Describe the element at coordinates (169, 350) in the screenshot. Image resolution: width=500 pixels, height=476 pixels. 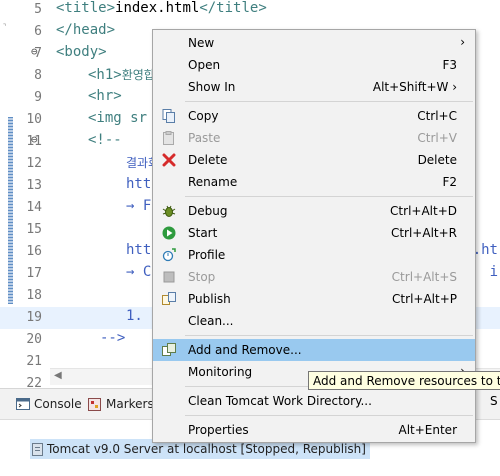
I see `add-remove-icon` at that location.